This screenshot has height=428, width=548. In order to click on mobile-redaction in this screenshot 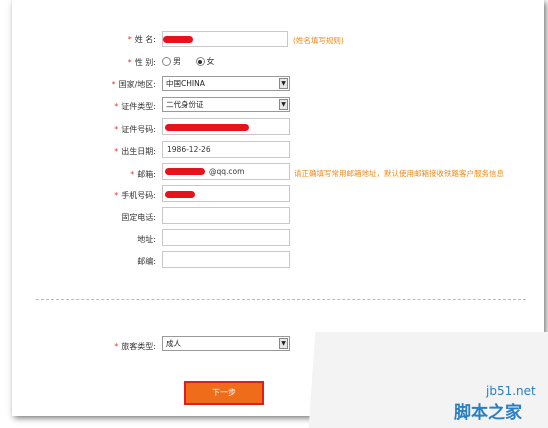, I will do `click(180, 194)`.